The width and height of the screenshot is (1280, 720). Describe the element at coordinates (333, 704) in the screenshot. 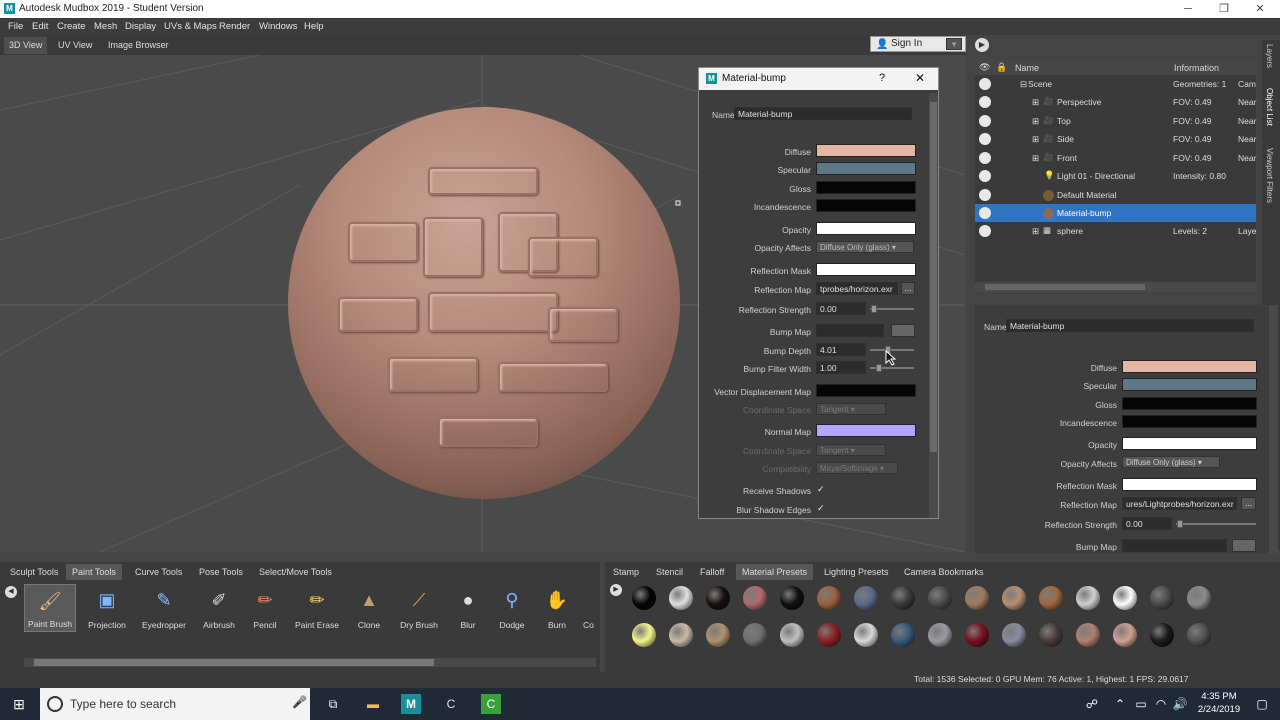

I see `task-view-icon: ⧉` at that location.